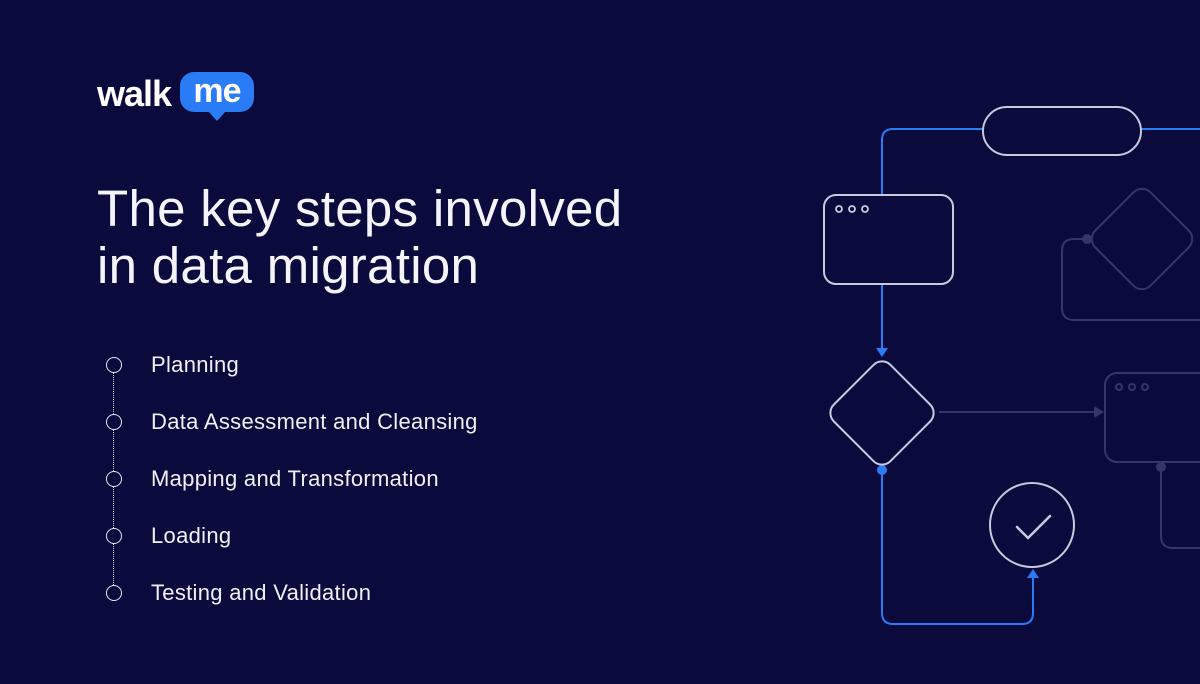  What do you see at coordinates (134, 93) in the screenshot?
I see `logo-text-walk: walk` at bounding box center [134, 93].